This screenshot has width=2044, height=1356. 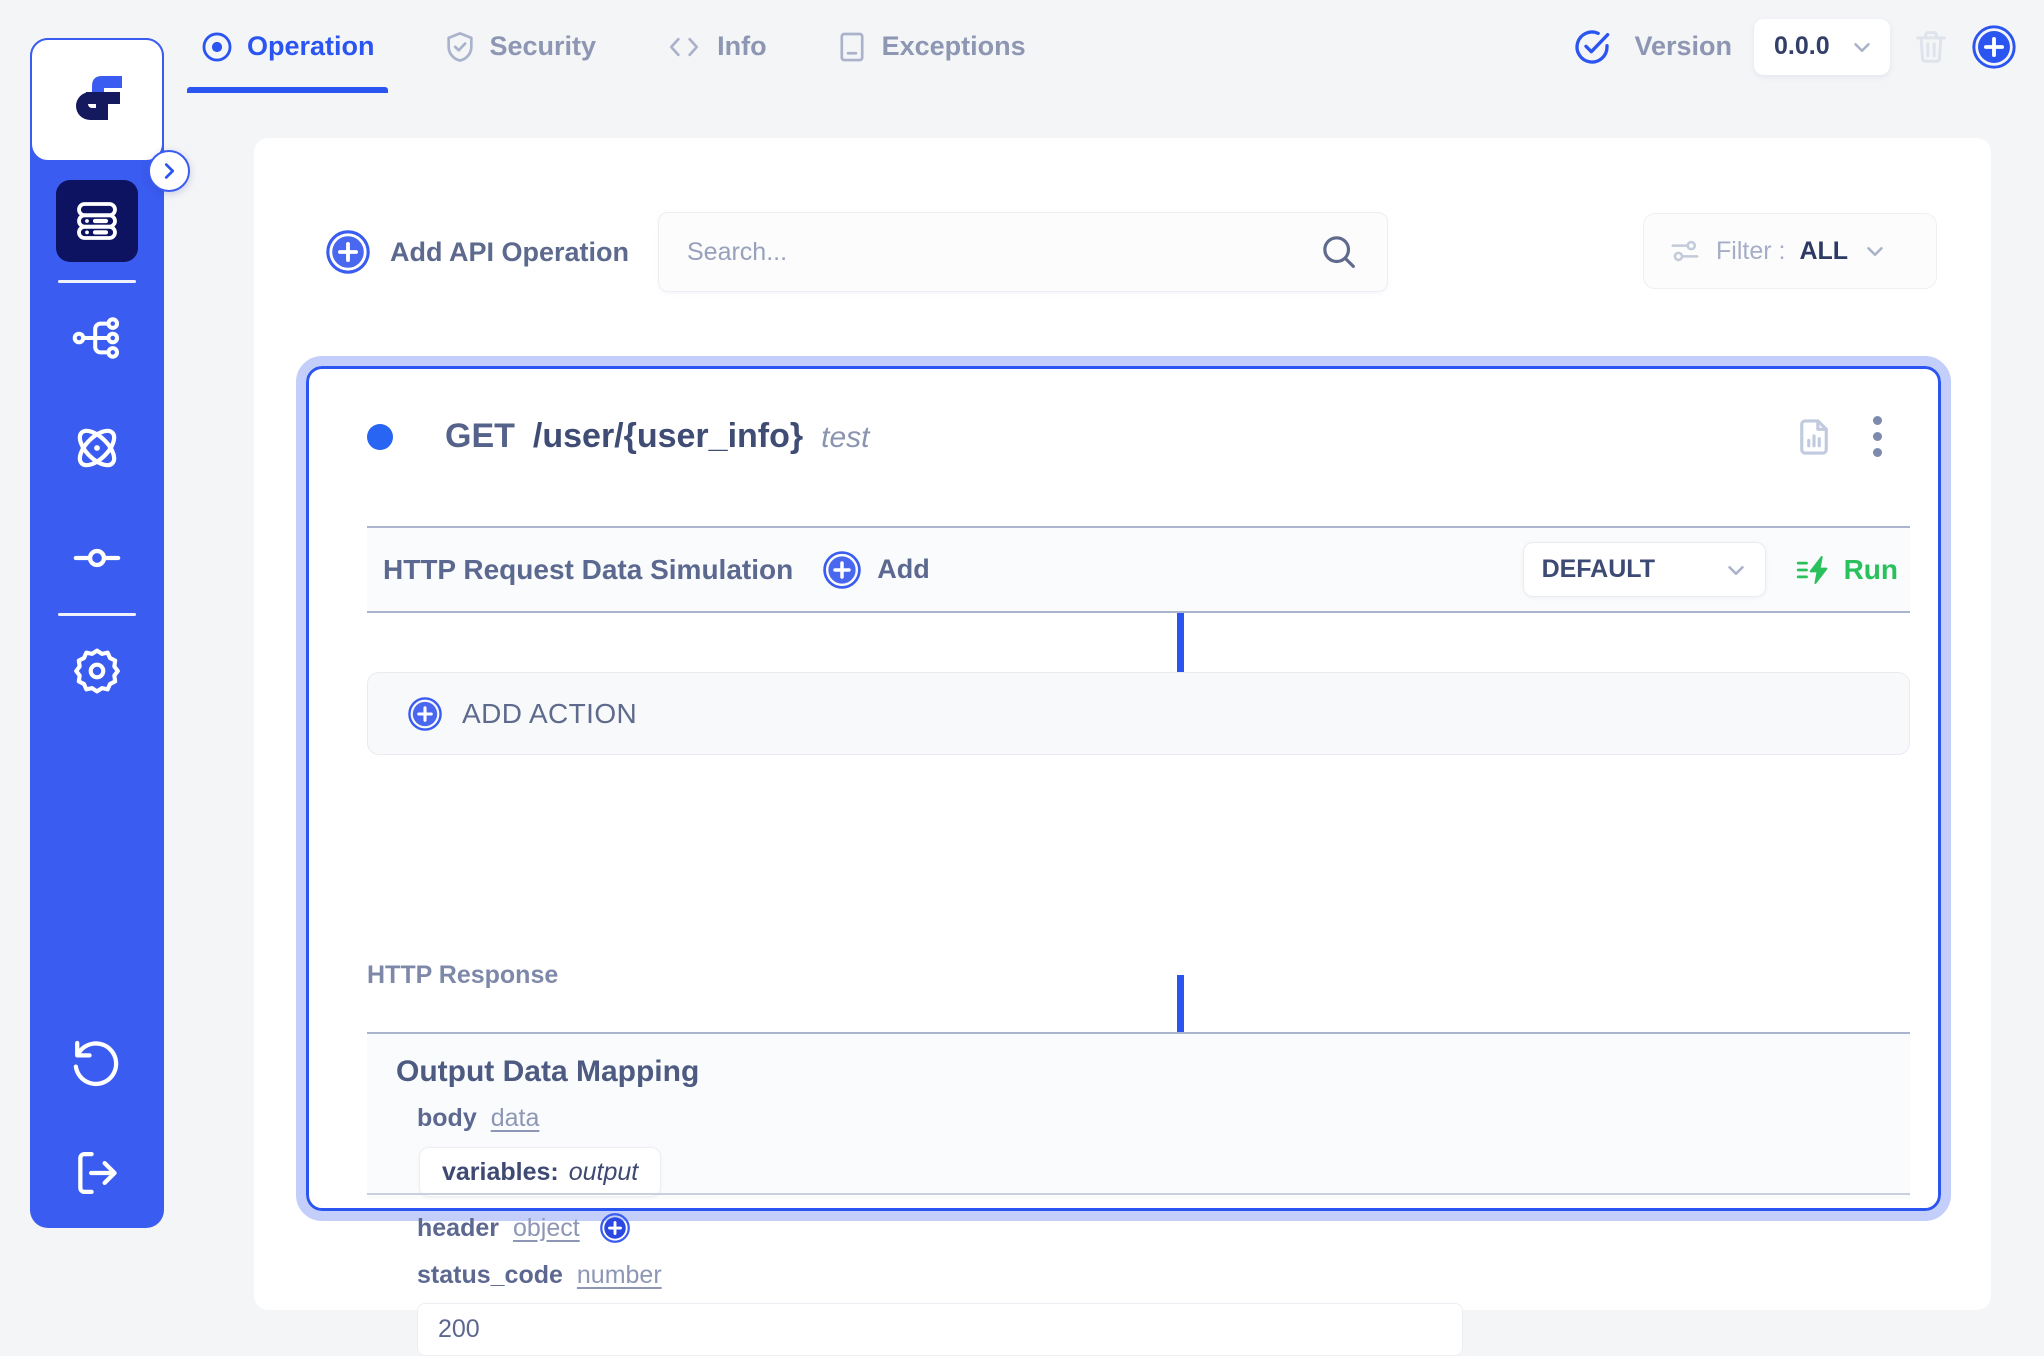 I want to click on gear-icon, so click(x=97, y=671).